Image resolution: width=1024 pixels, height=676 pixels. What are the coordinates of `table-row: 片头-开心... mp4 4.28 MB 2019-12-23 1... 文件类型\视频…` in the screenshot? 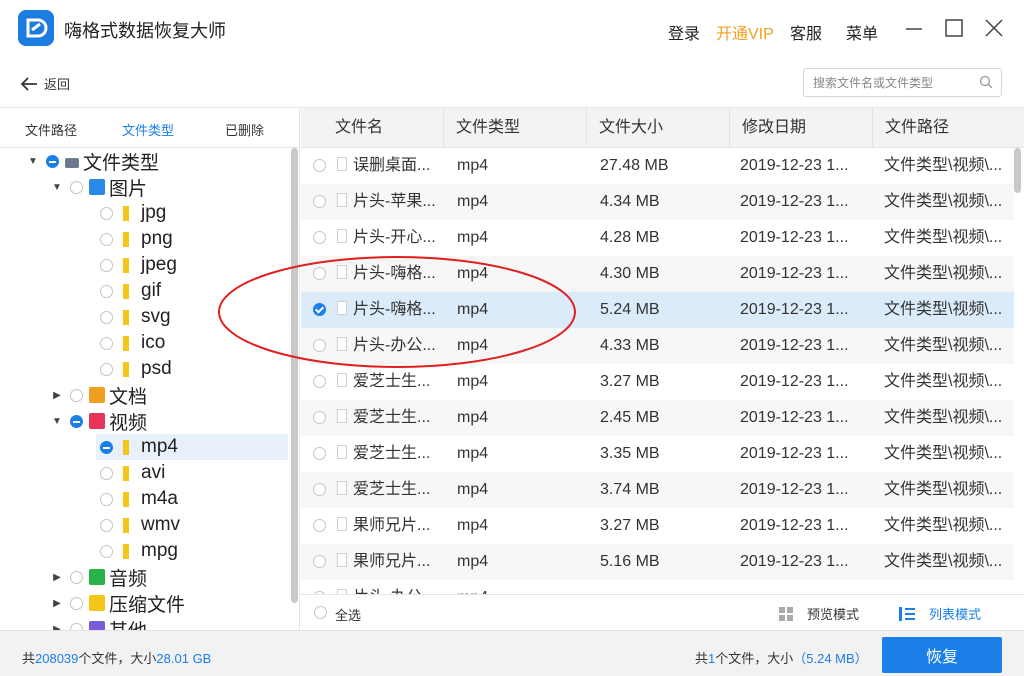 It's located at (657, 238).